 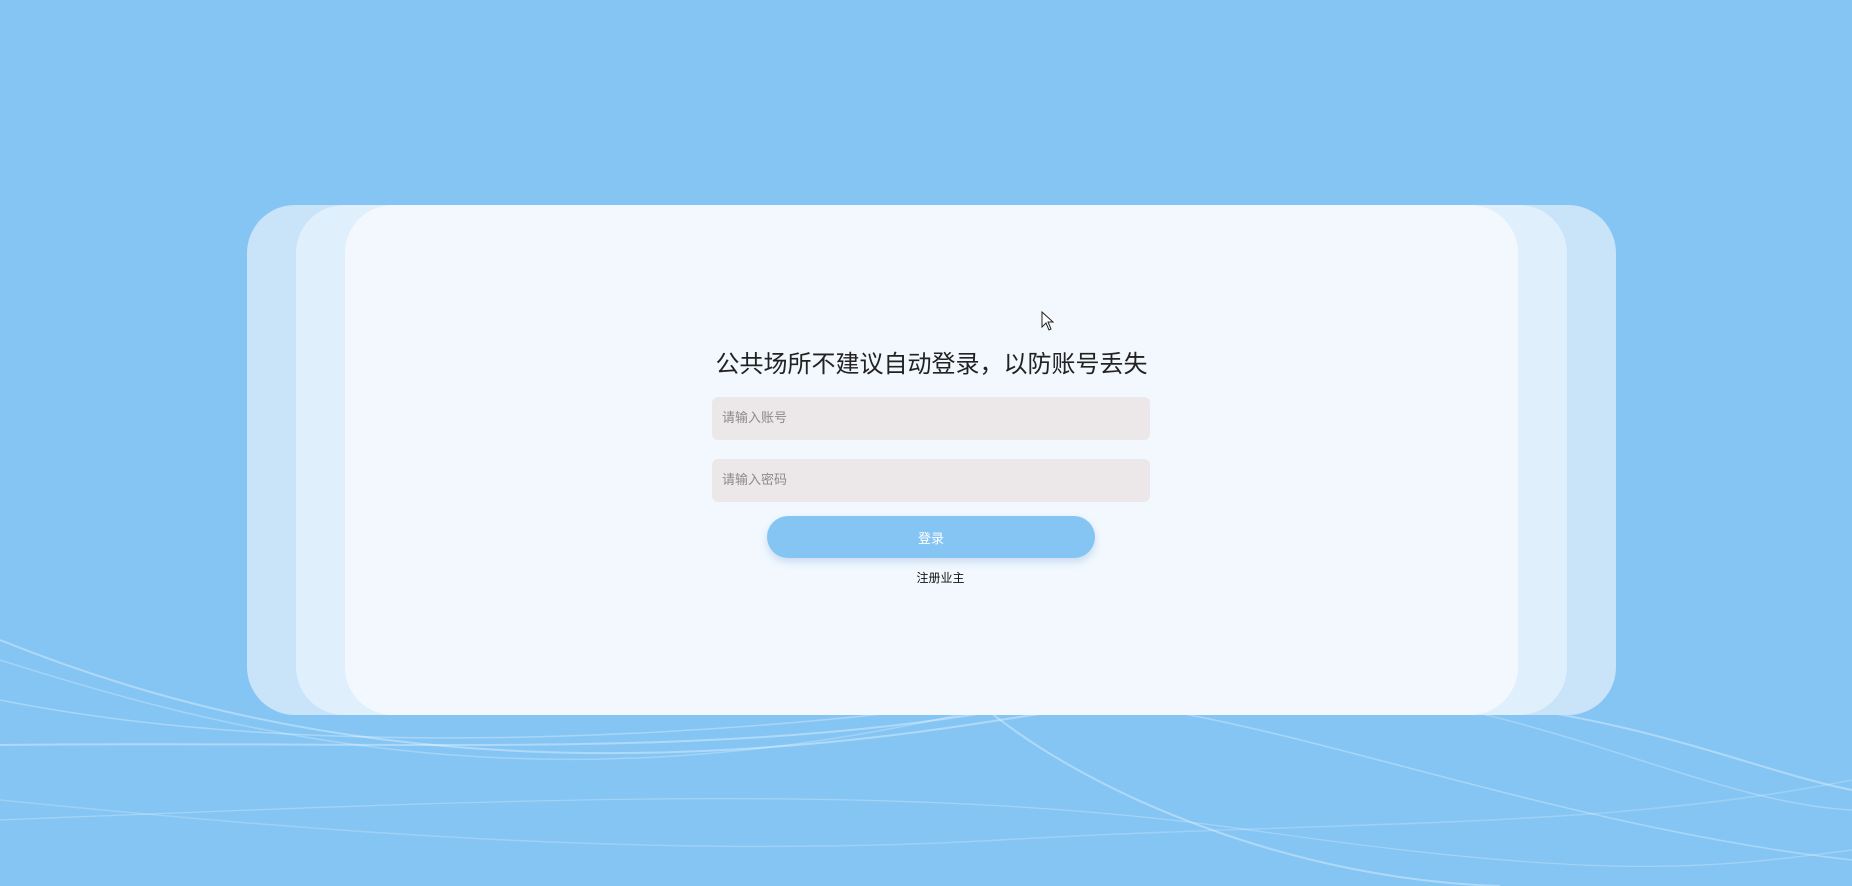 I want to click on account-input, so click(x=931, y=418).